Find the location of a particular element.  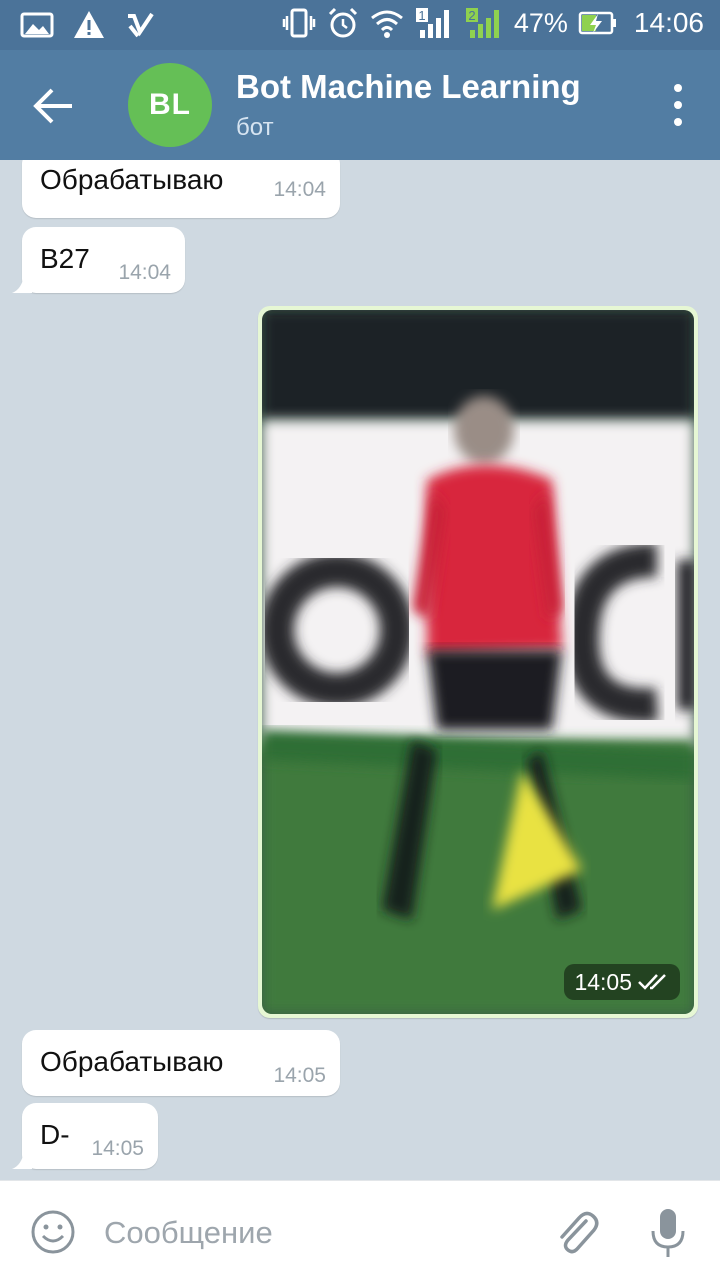

more-vert-icon is located at coordinates (678, 105).